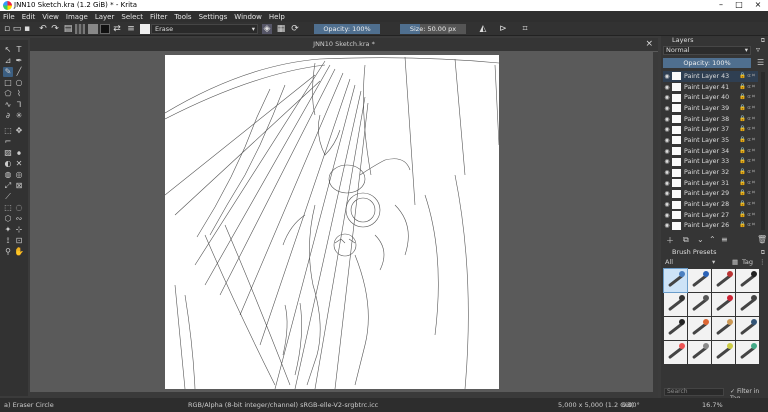  What do you see at coordinates (710, 183) in the screenshot?
I see `layer-row: ◉ Paint Layer 31 🔒α⌗` at bounding box center [710, 183].